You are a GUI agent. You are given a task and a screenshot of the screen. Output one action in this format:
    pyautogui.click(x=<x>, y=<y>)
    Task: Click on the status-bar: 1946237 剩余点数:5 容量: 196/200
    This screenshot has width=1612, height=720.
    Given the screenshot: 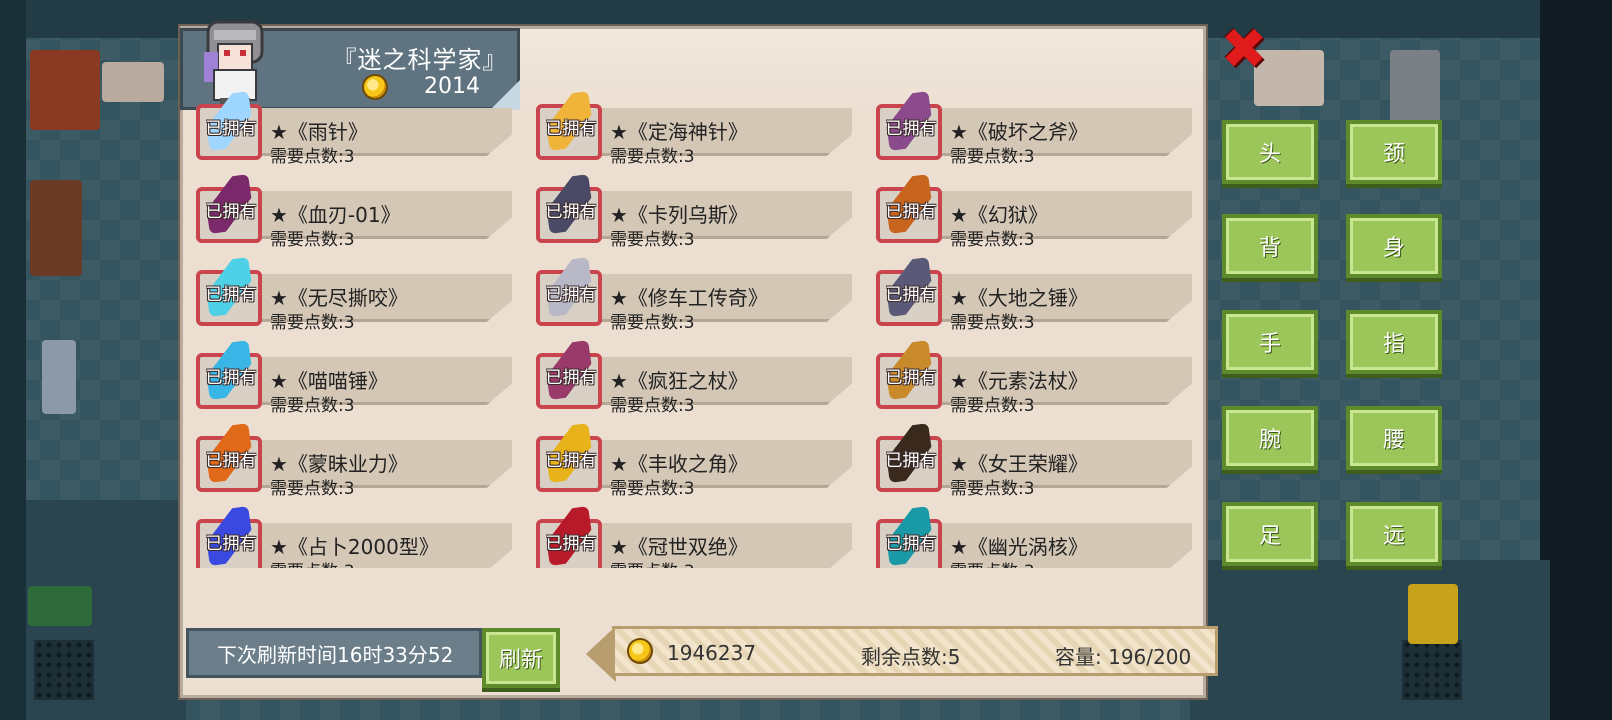 What is the action you would take?
    pyautogui.click(x=915, y=651)
    